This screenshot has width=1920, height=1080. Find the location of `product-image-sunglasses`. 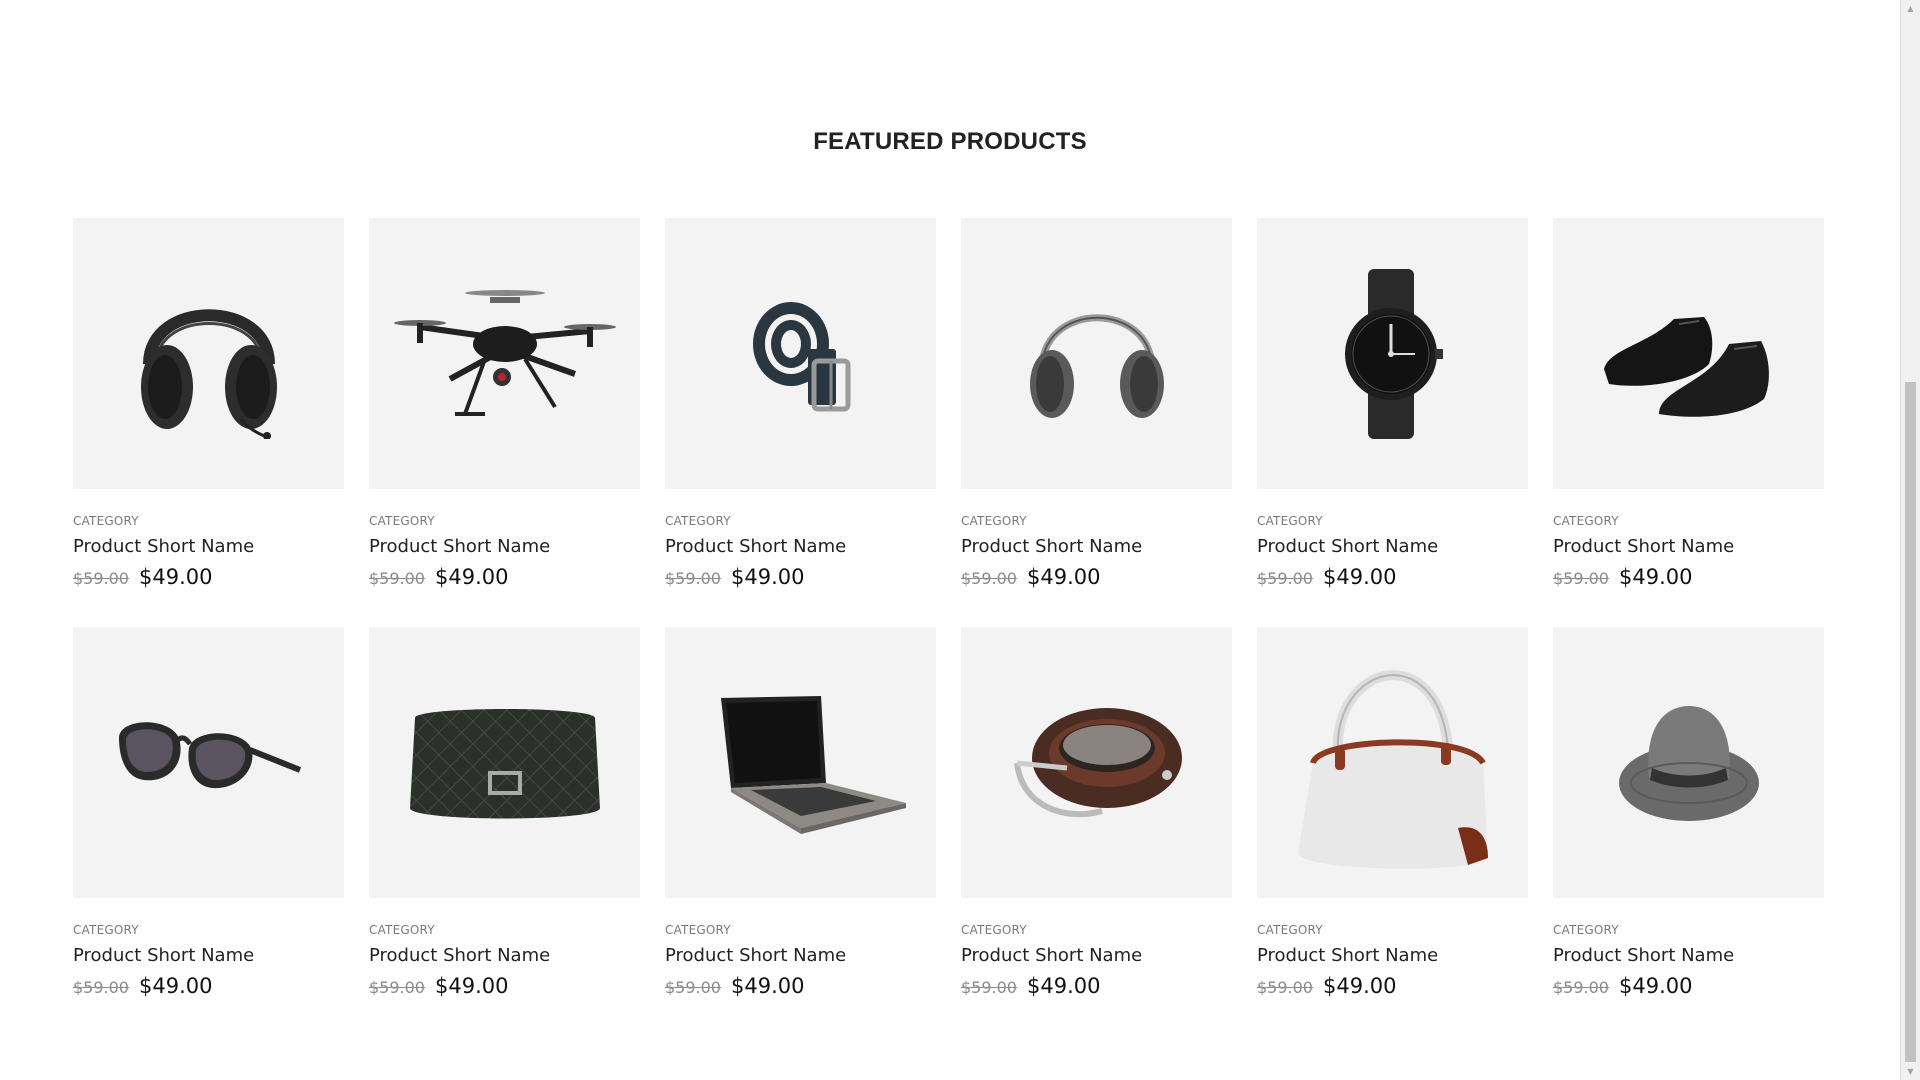

product-image-sunglasses is located at coordinates (208, 762).